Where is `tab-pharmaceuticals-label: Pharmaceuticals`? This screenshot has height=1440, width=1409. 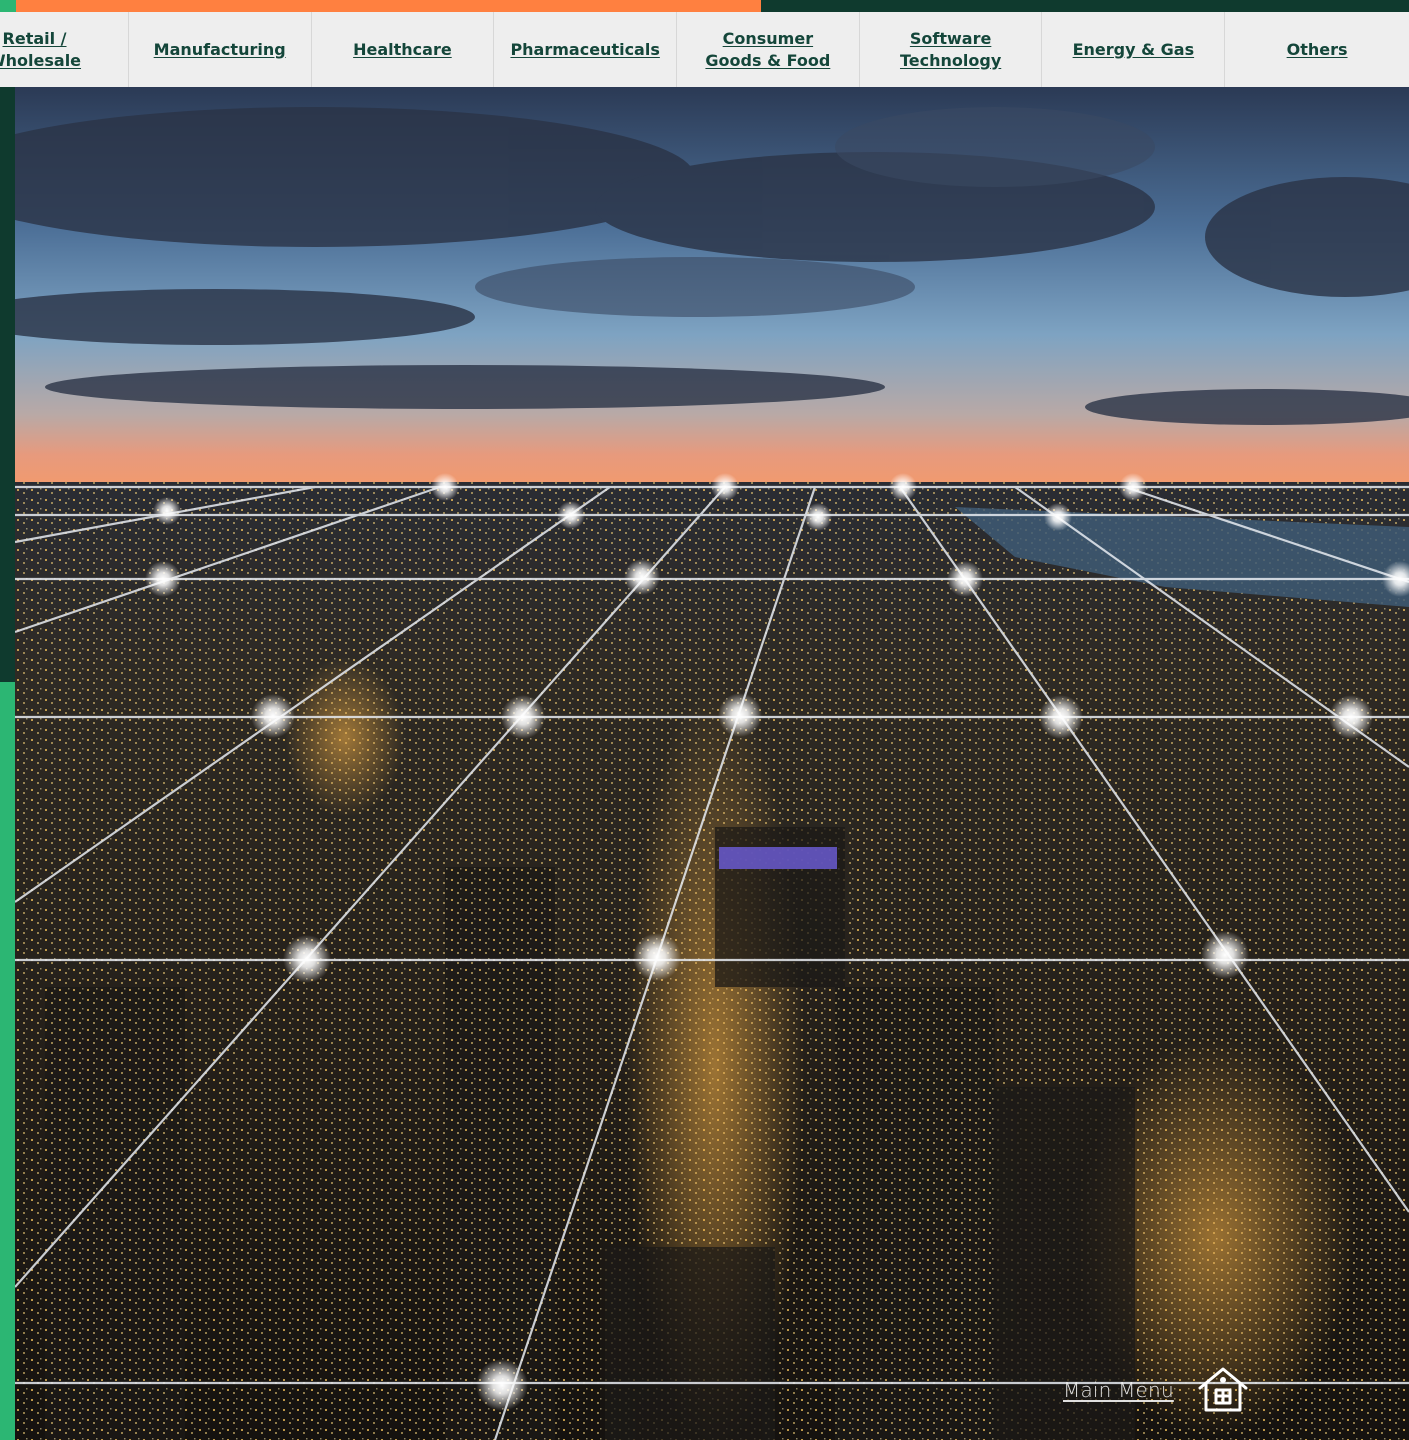 tab-pharmaceuticals-label: Pharmaceuticals is located at coordinates (585, 49).